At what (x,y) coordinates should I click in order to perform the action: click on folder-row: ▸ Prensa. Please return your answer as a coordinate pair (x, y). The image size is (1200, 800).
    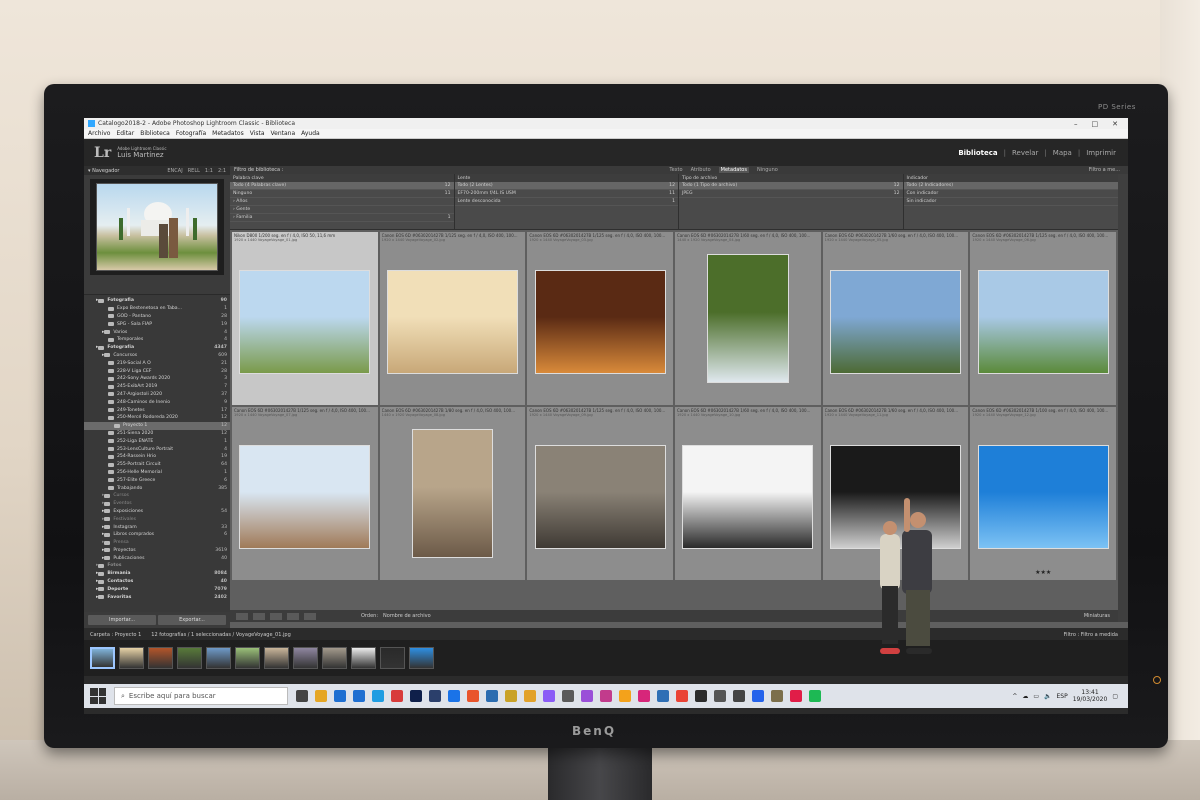
    Looking at the image, I should click on (157, 543).